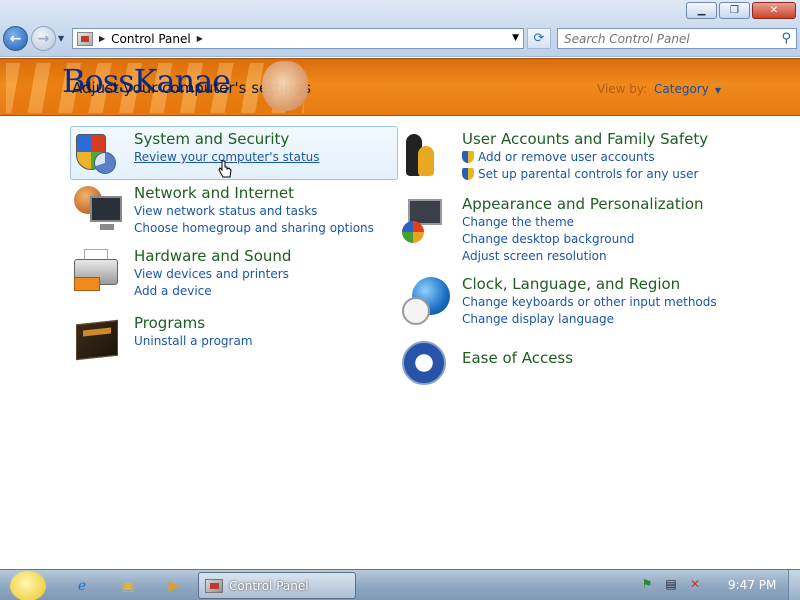  What do you see at coordinates (87, 284) in the screenshot?
I see `device-icon` at bounding box center [87, 284].